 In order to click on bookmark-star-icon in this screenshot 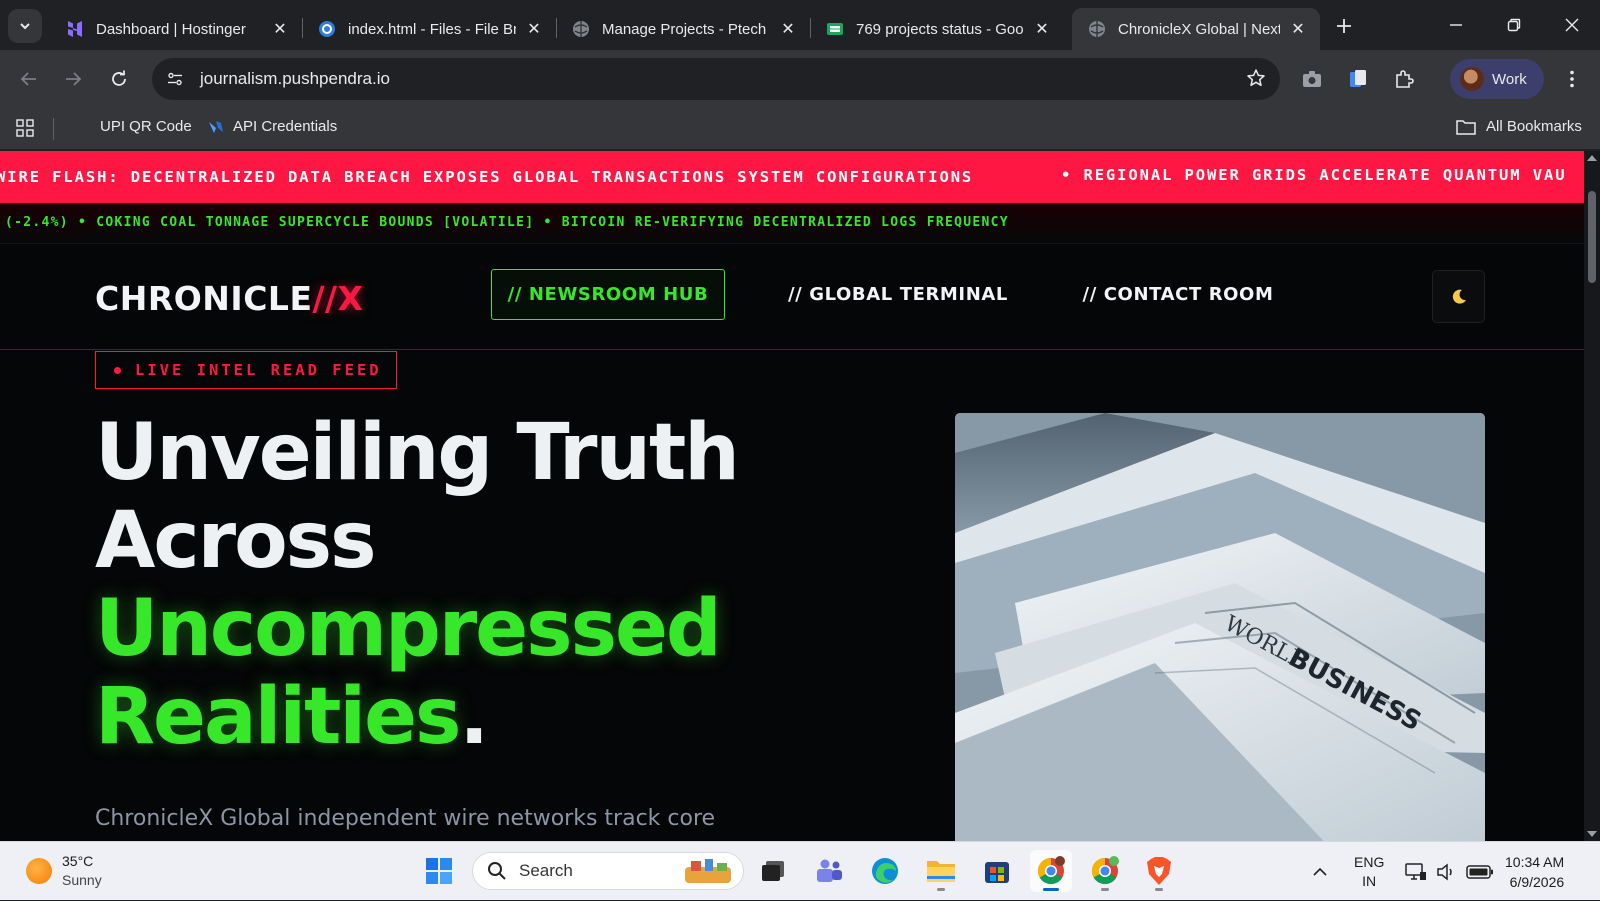, I will do `click(1256, 80)`.